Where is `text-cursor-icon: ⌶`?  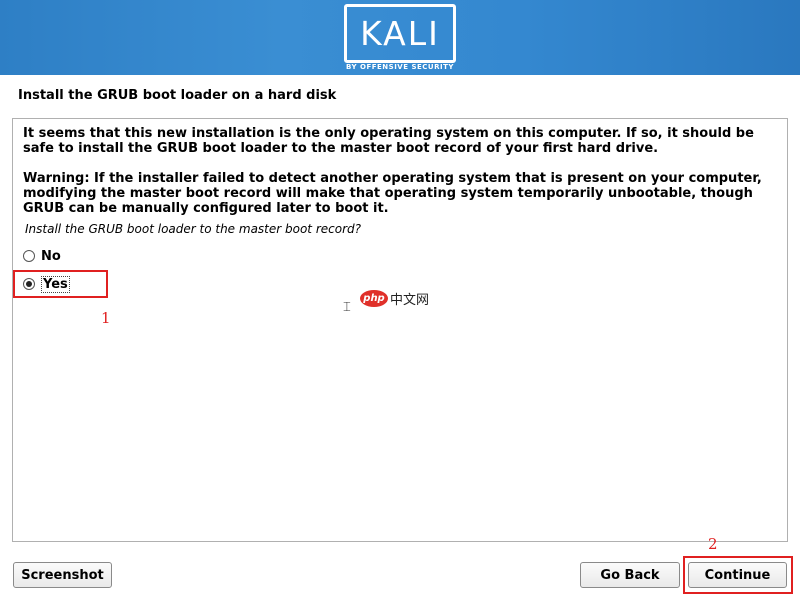
text-cursor-icon: ⌶ is located at coordinates (347, 307).